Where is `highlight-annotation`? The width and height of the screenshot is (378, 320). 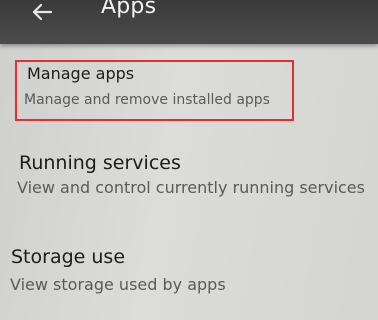
highlight-annotation is located at coordinates (154, 90).